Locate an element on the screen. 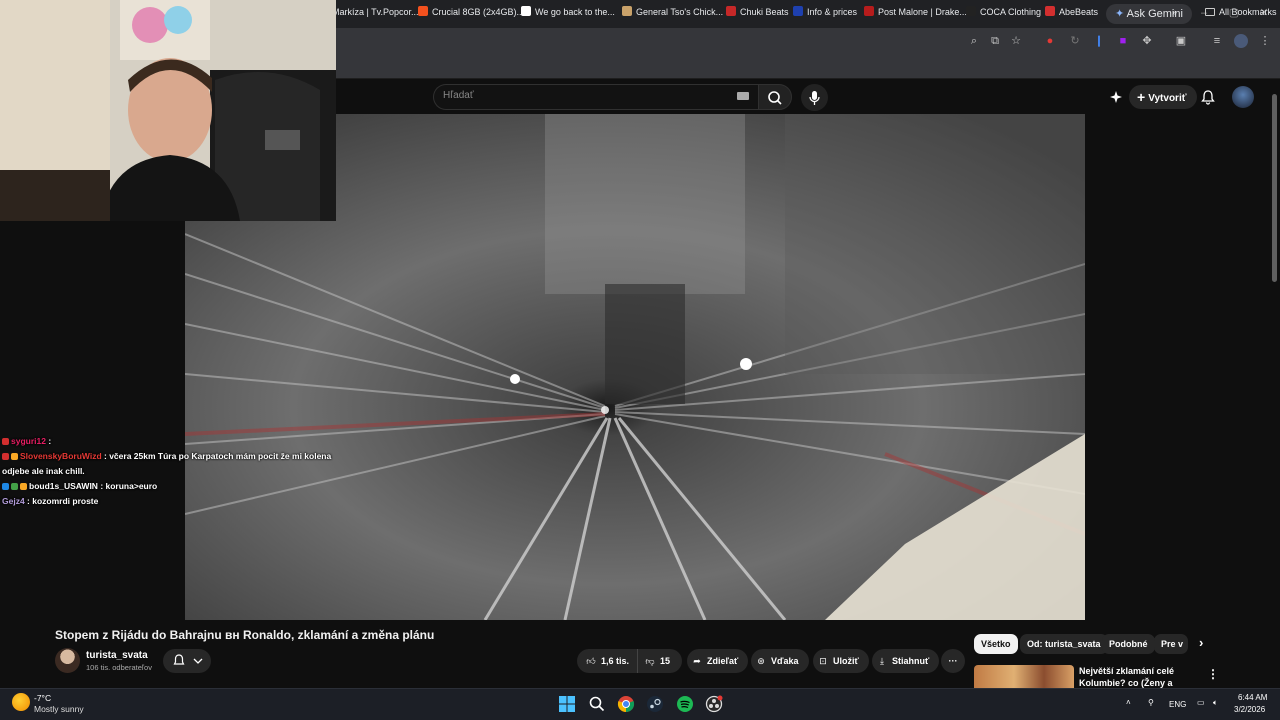 The height and width of the screenshot is (720, 1280). install-icon: ⧉ is located at coordinates (995, 41).